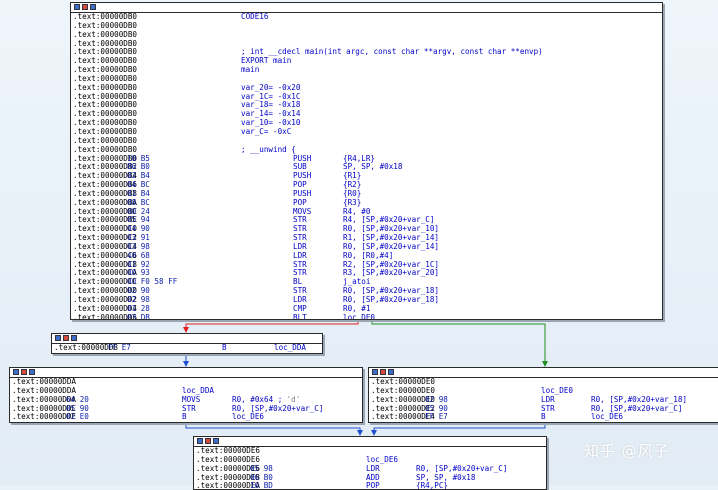 Image resolution: width=718 pixels, height=490 pixels. Describe the element at coordinates (300, 316) in the screenshot. I see `line-mnemonic: BLT` at that location.